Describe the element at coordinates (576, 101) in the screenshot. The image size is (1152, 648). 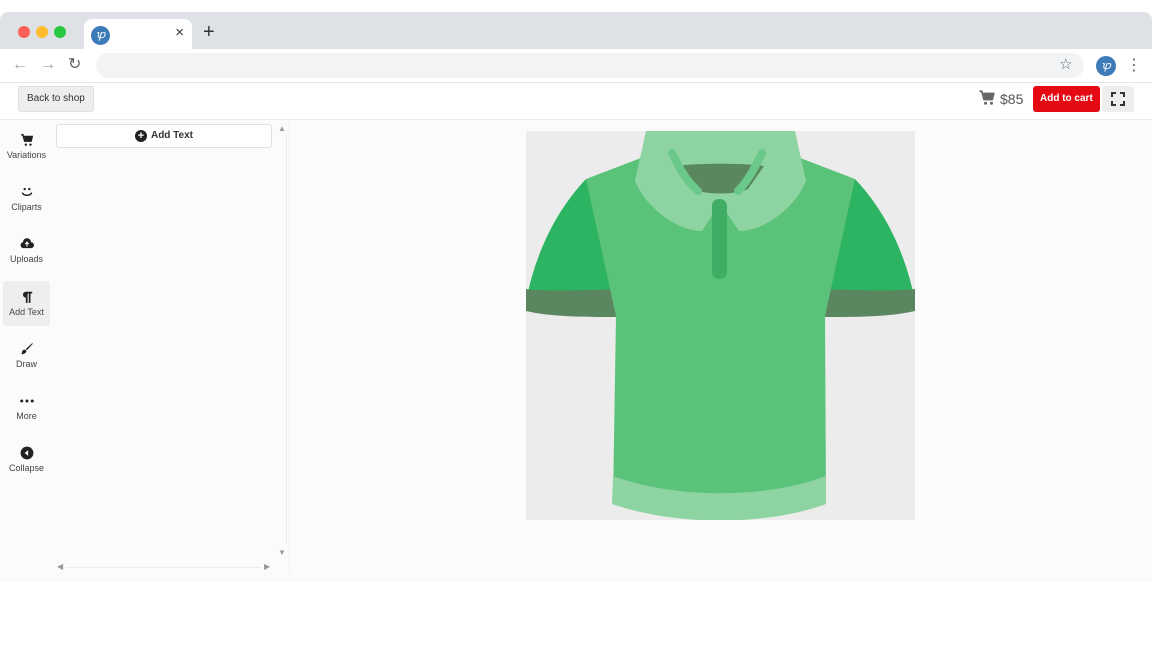
I see `app-header: Back to shop $85 Add to cart` at that location.